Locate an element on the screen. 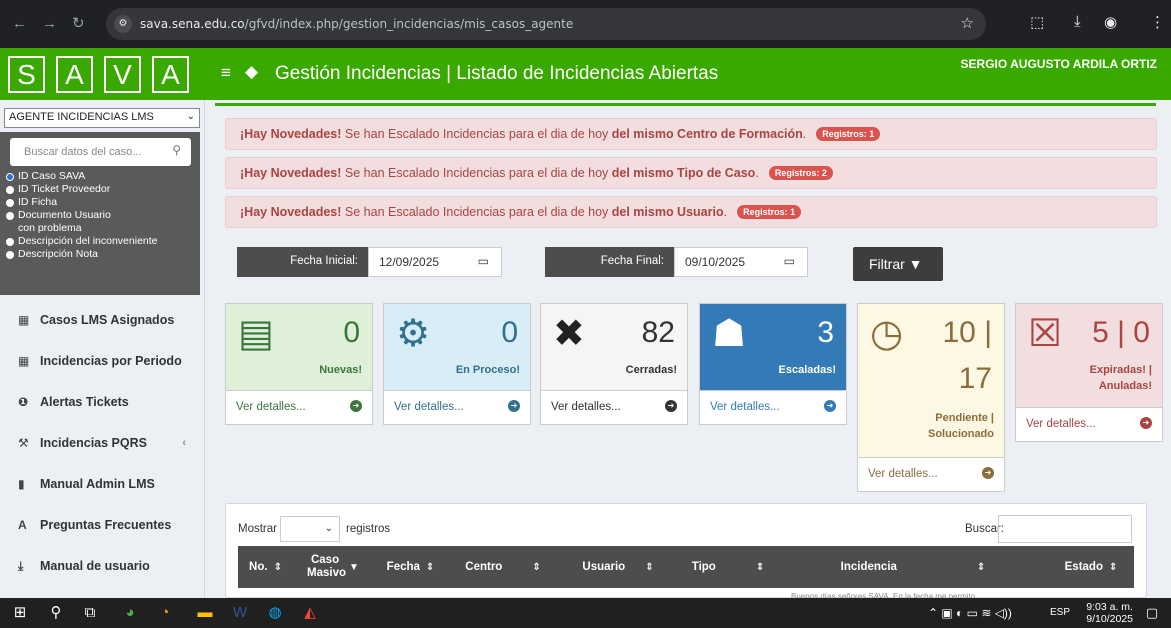  search-option-radio: ID Ticket Proveedor is located at coordinates (101, 189).